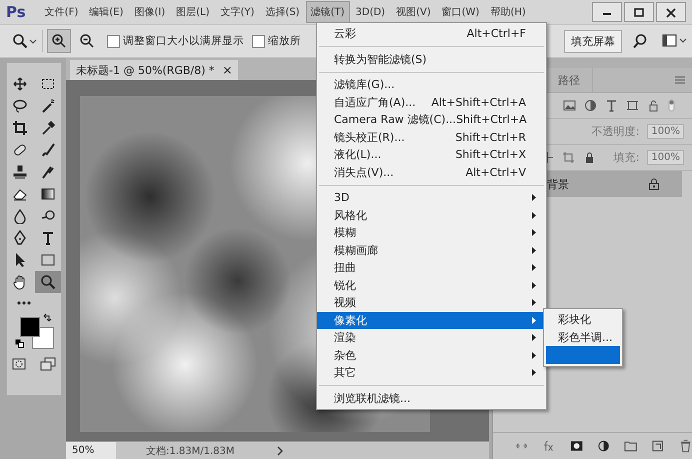 This screenshot has height=459, width=692. What do you see at coordinates (665, 157) in the screenshot?
I see `fill-field: 100%` at bounding box center [665, 157].